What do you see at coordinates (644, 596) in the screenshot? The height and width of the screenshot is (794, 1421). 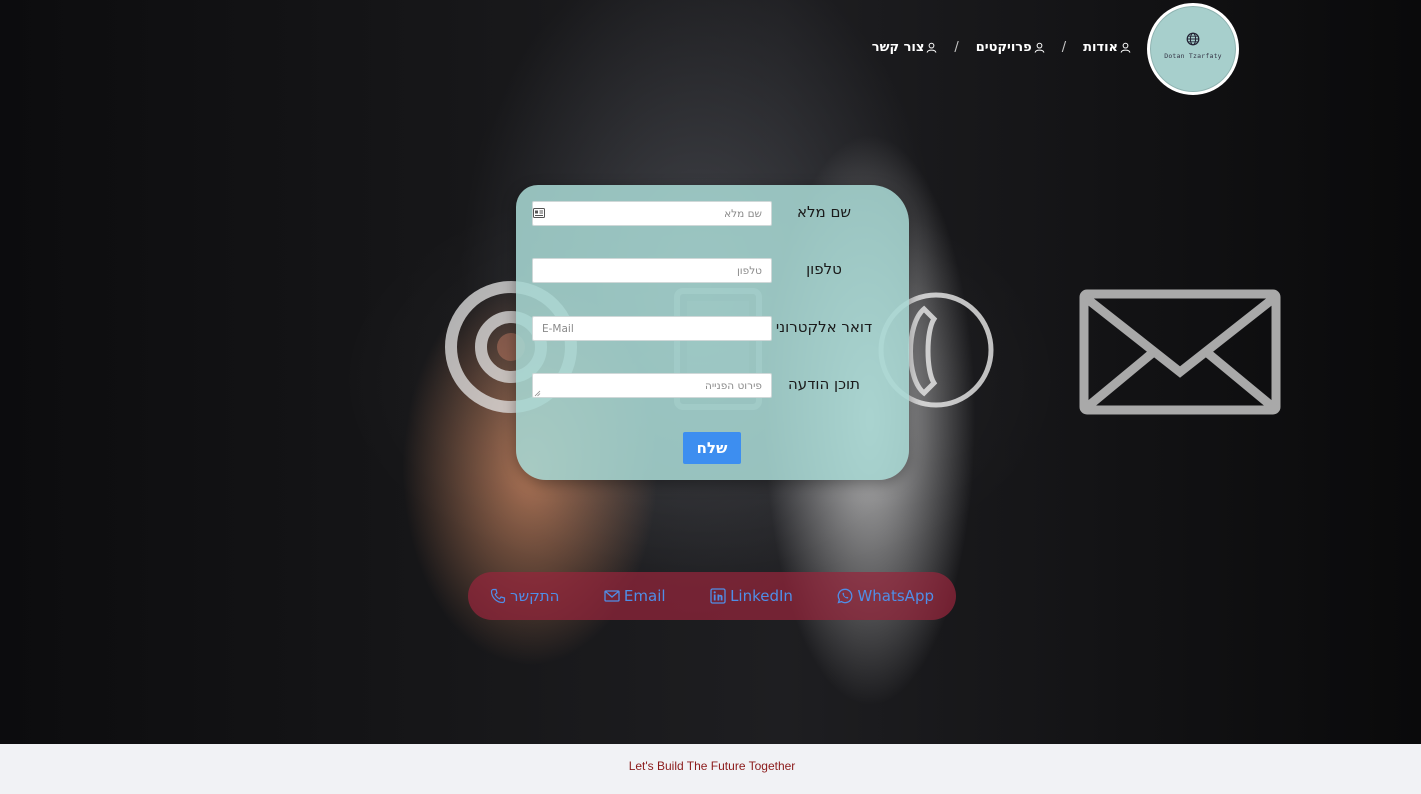 I see `email-link-label: Email` at bounding box center [644, 596].